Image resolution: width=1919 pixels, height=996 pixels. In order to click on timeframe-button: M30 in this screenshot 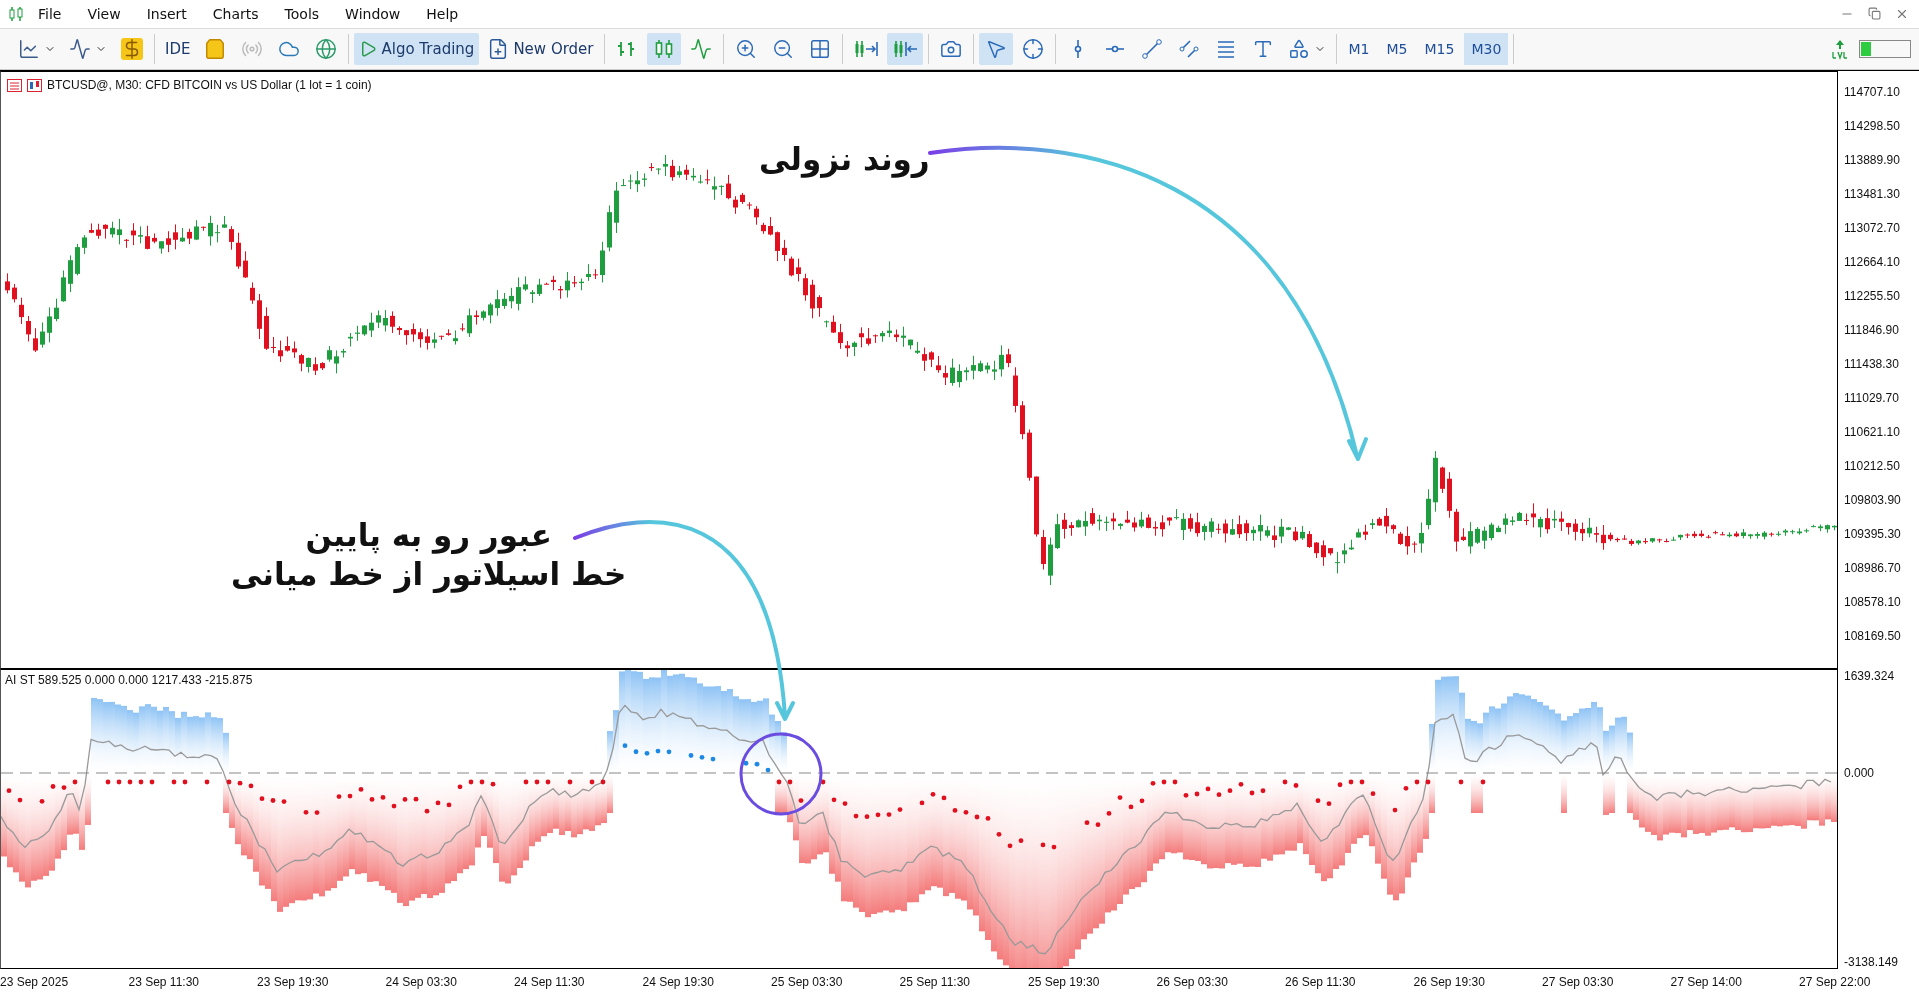, I will do `click(1486, 49)`.